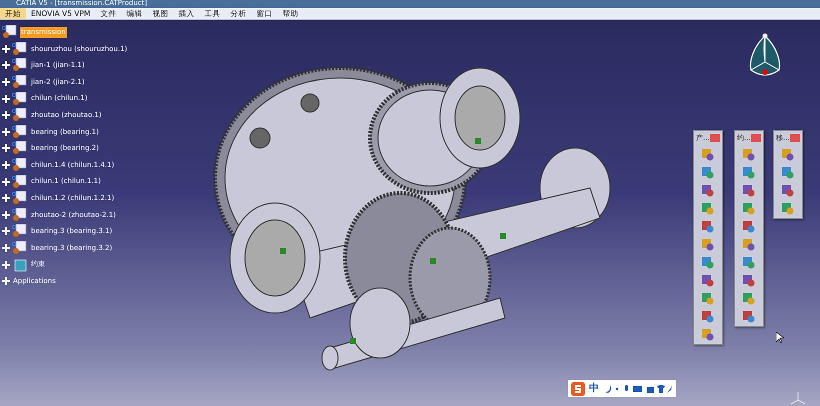 This screenshot has height=406, width=820. What do you see at coordinates (780, 338) in the screenshot?
I see `mouse-cursor-icon` at bounding box center [780, 338].